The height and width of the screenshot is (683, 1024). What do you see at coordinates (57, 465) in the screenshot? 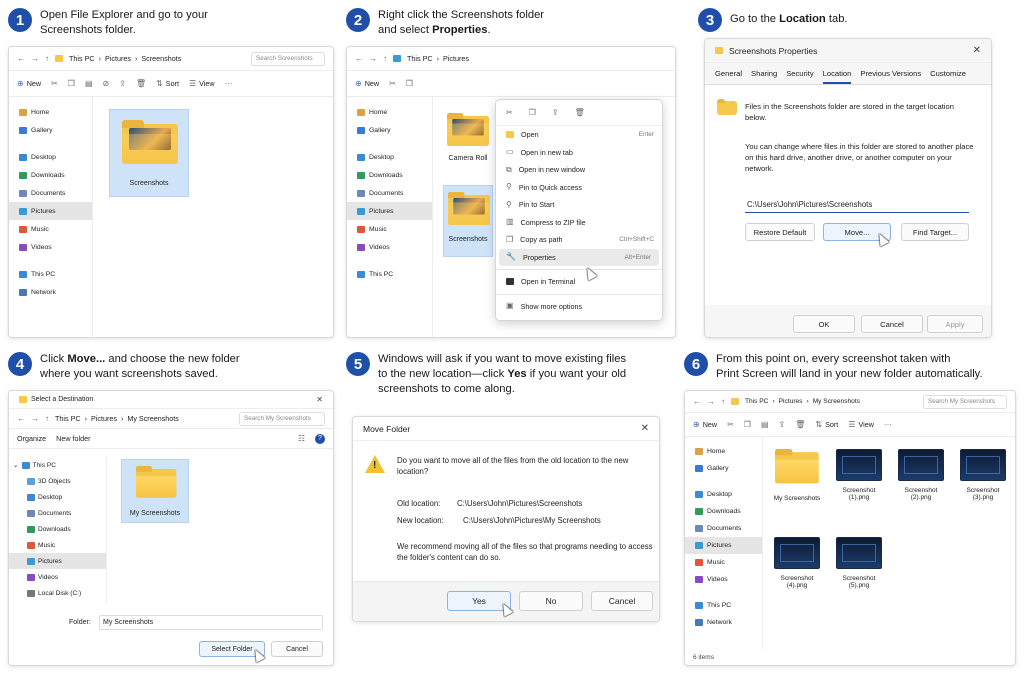
I see `tree-item-this-pc: ⌄ This PC` at bounding box center [57, 465].